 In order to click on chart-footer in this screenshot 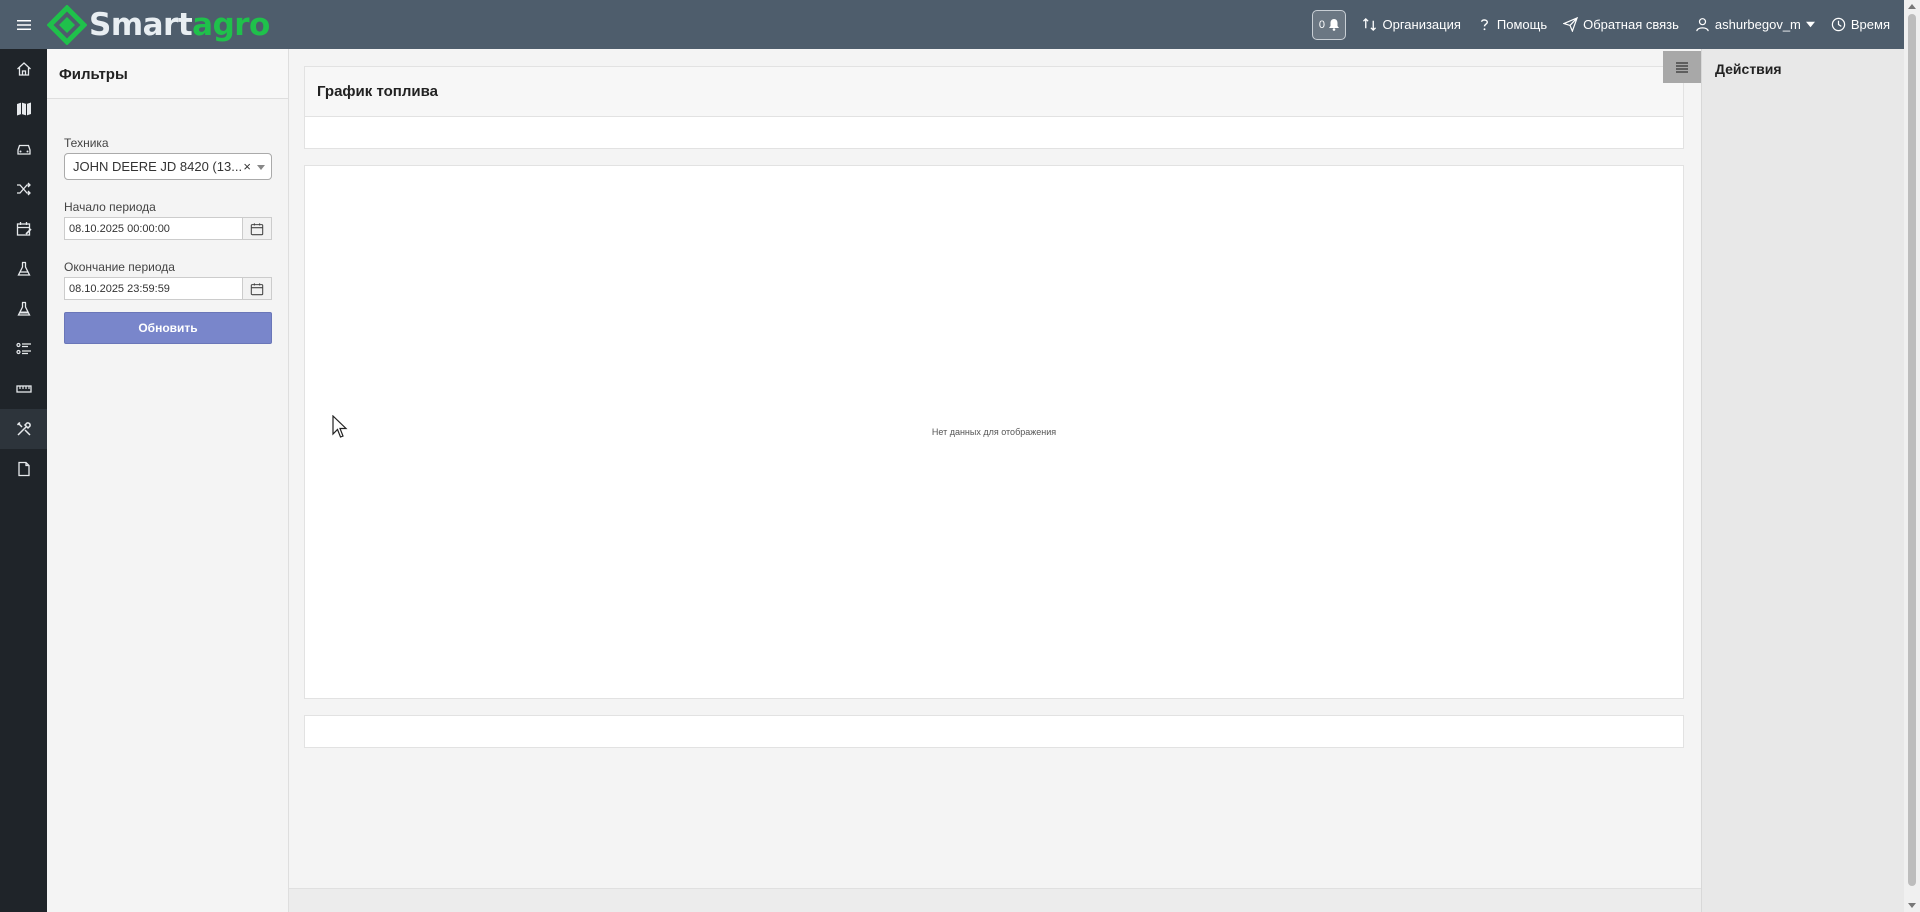, I will do `click(994, 731)`.